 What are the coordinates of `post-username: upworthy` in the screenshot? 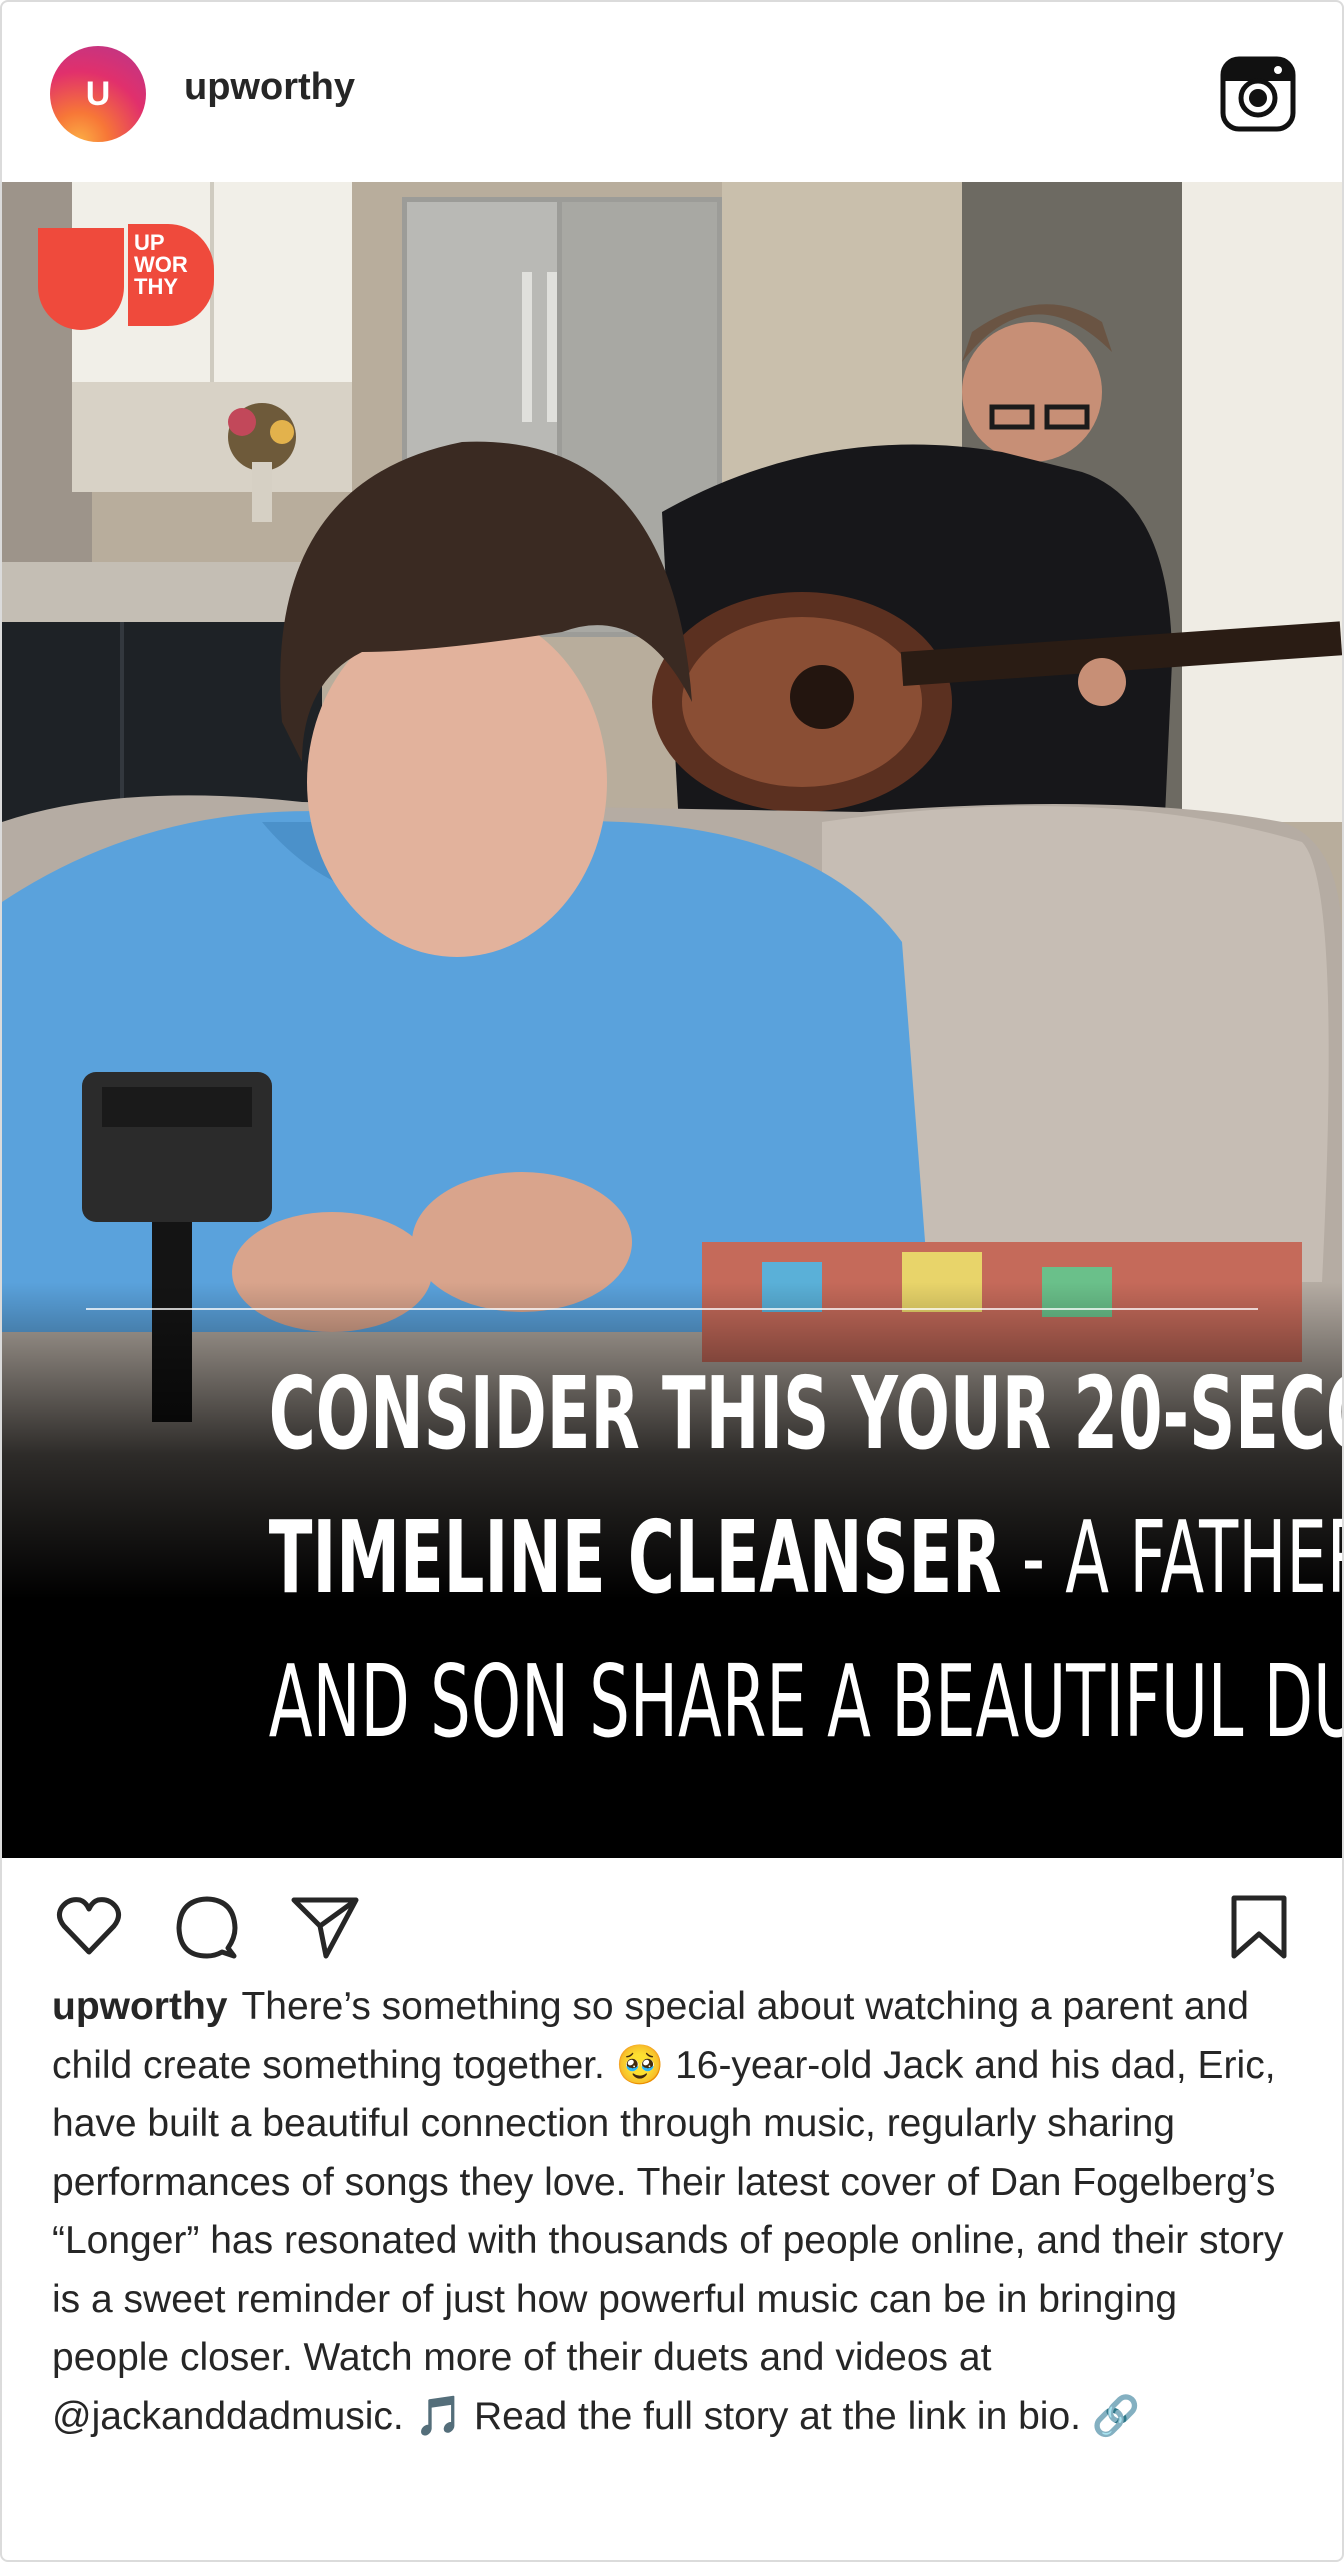 It's located at (269, 87).